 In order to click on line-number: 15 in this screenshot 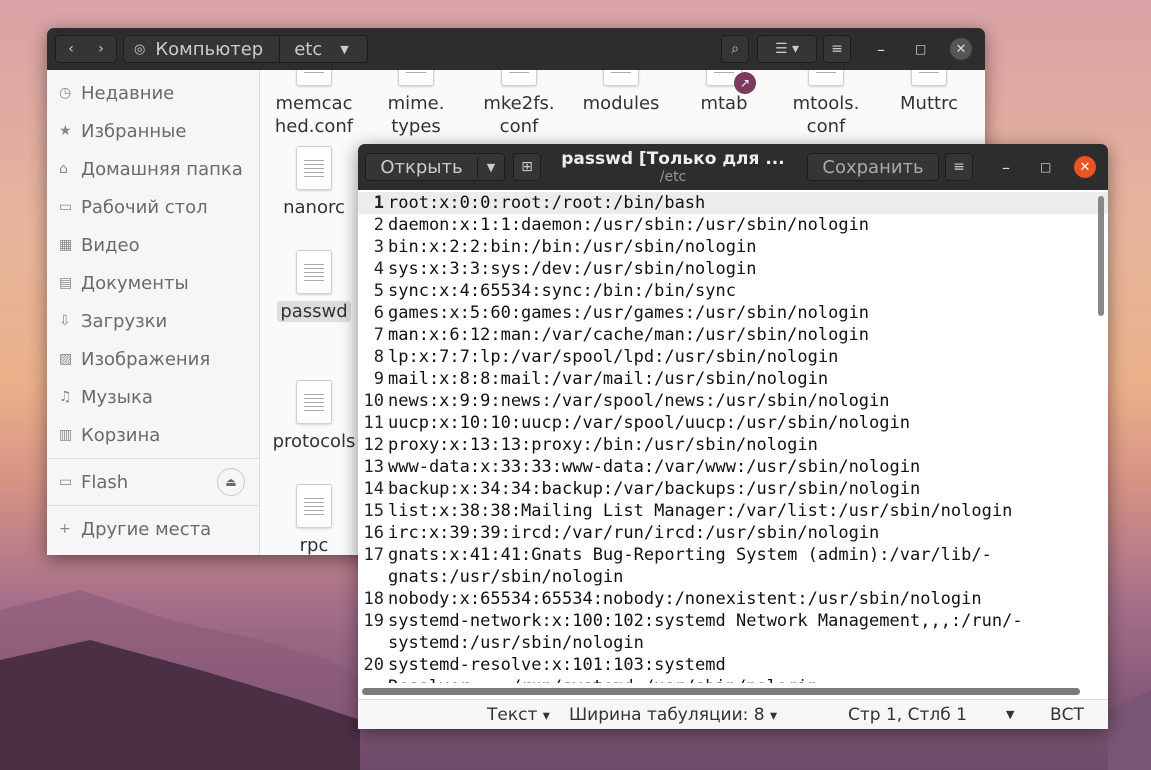, I will do `click(373, 511)`.